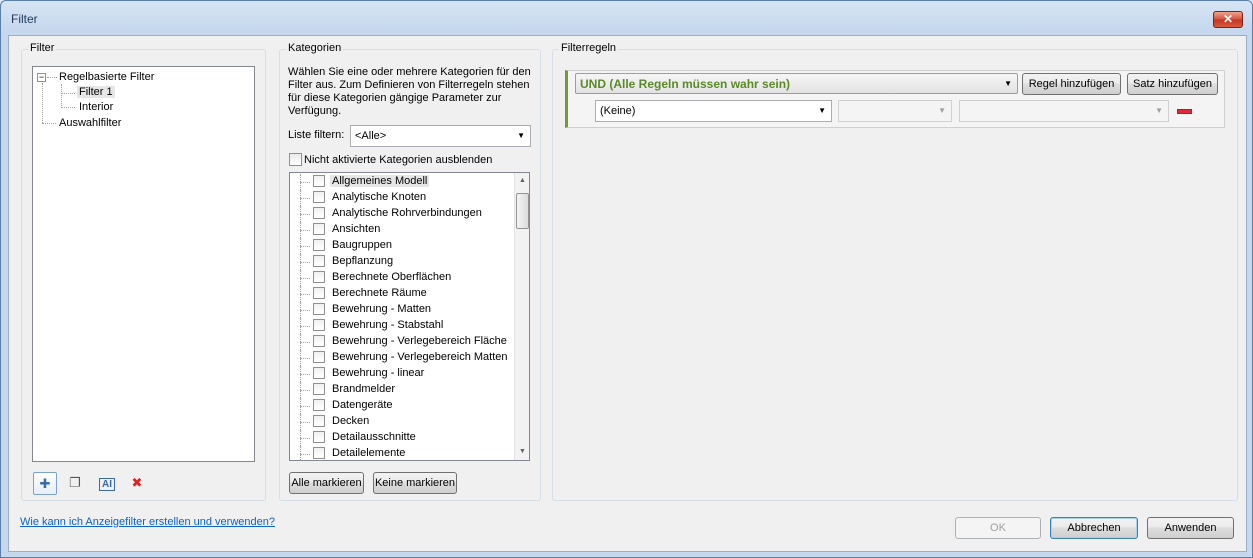 The width and height of the screenshot is (1253, 558). What do you see at coordinates (106, 77) in the screenshot?
I see `tree-item-rule-based-filters: Regelbasierte Filter` at bounding box center [106, 77].